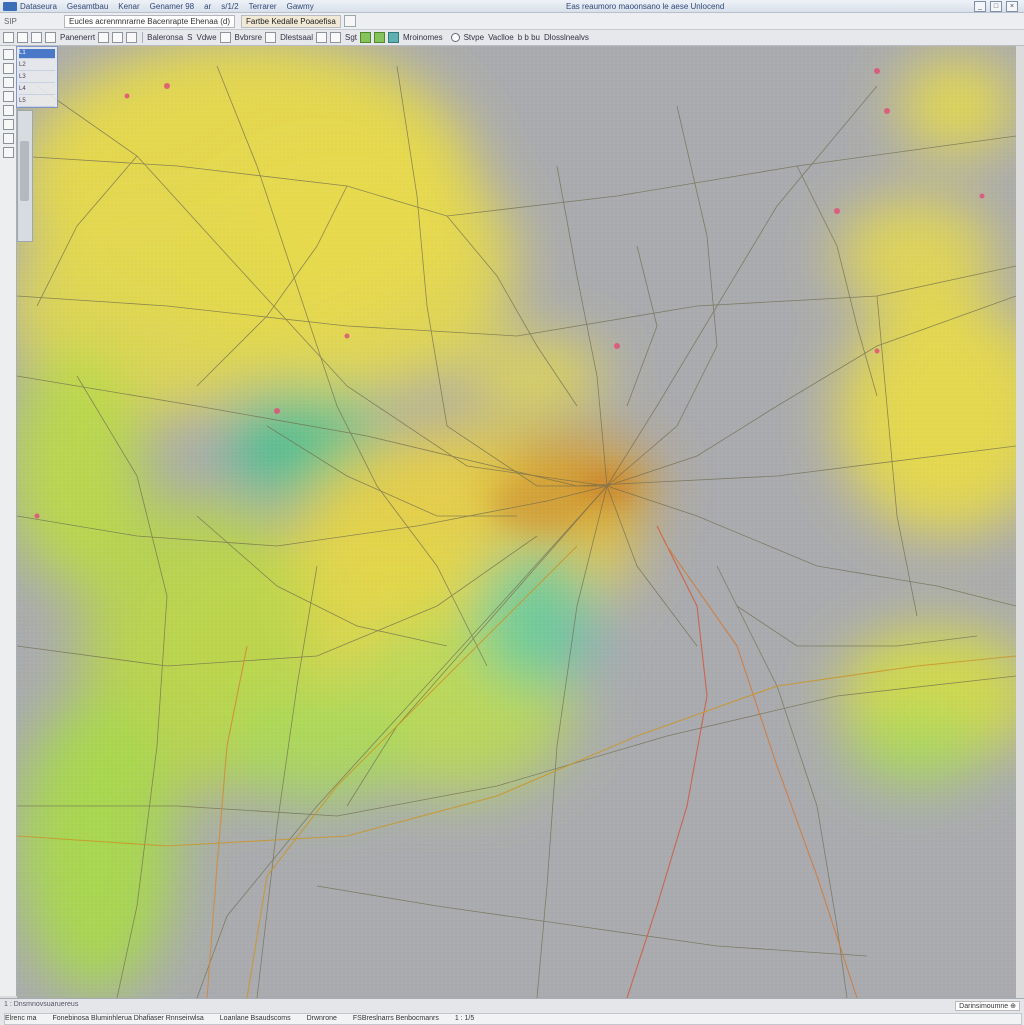 This screenshot has height=1025, width=1024. I want to click on menu-item-2: Gesamtbau, so click(87, 6).